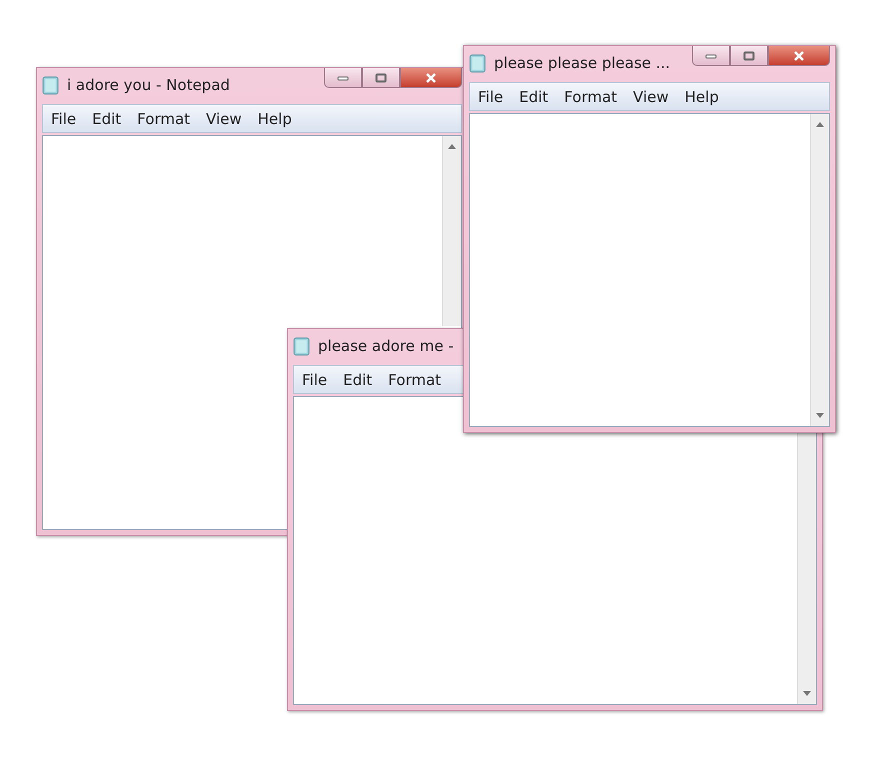  Describe the element at coordinates (148, 85) in the screenshot. I see `window-title: i adore you - Notepad` at that location.